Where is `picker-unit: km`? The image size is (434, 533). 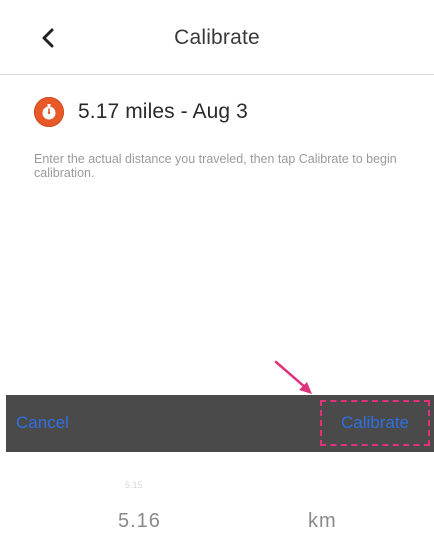 picker-unit: km is located at coordinates (322, 521).